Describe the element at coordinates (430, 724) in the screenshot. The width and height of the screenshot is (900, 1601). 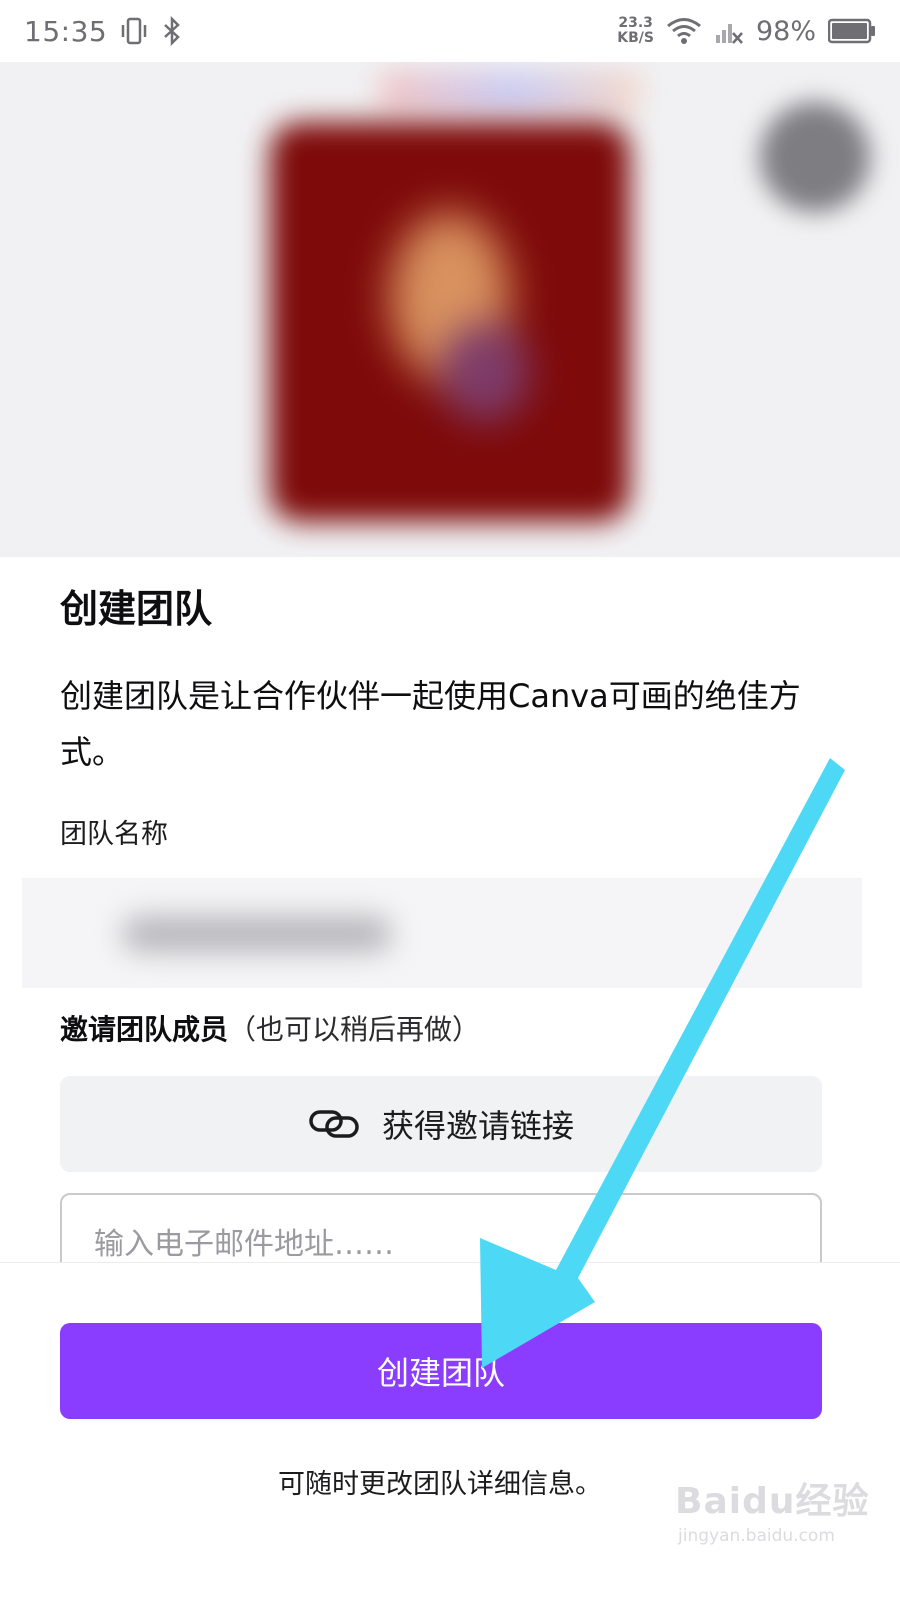
I see `dialog-description: 创建团队是让合作伙伴一起使用Canva可画的绝佳方式。` at that location.